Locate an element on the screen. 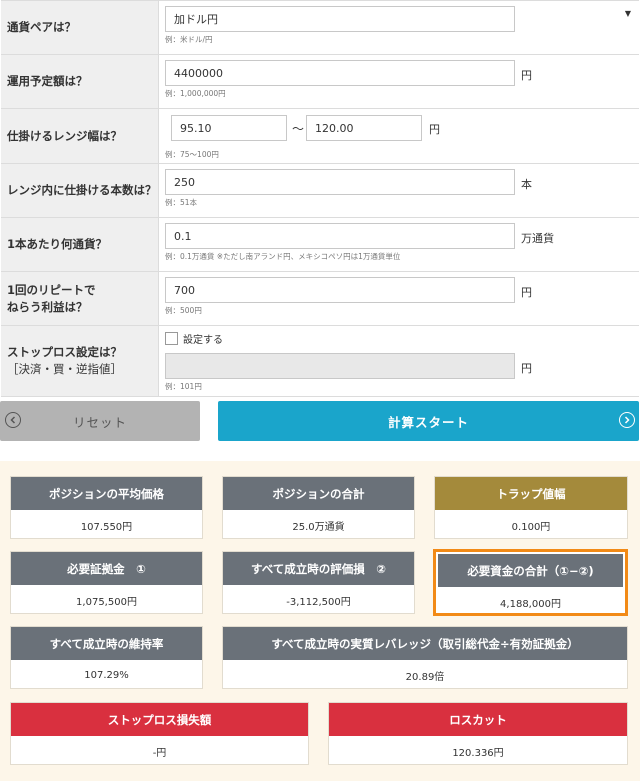 The image size is (640, 781). label-stoploss-line2: ［決済・買・逆指値］ is located at coordinates (64, 369).